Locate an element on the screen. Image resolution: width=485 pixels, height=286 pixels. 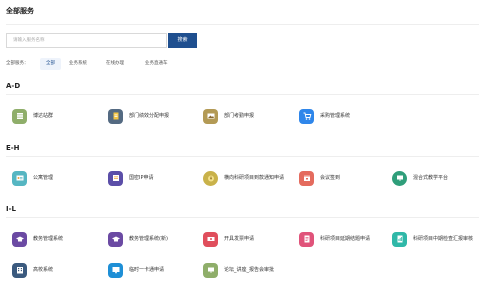
service-procurement: 采购管理系统 is located at coordinates (347, 116).